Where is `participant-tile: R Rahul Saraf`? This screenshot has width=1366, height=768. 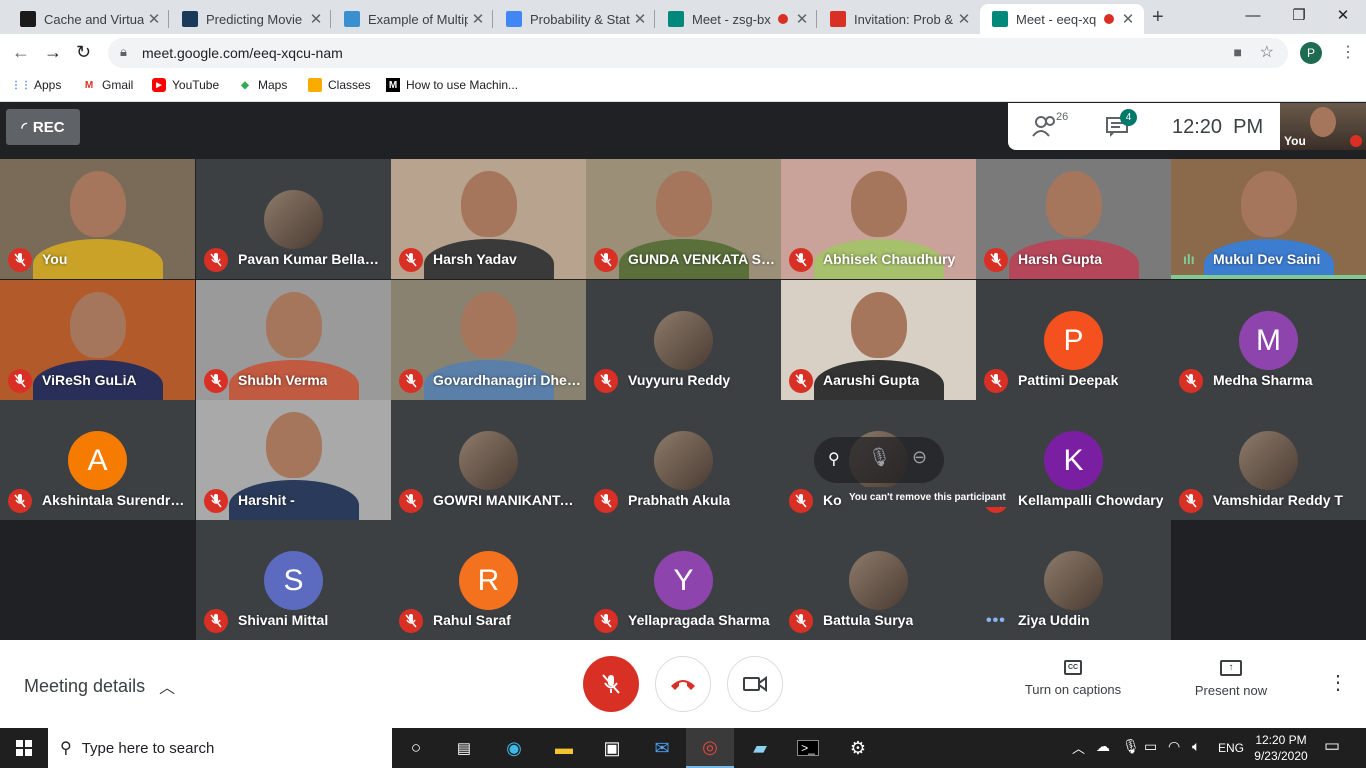
participant-tile: R Rahul Saraf is located at coordinates (488, 580).